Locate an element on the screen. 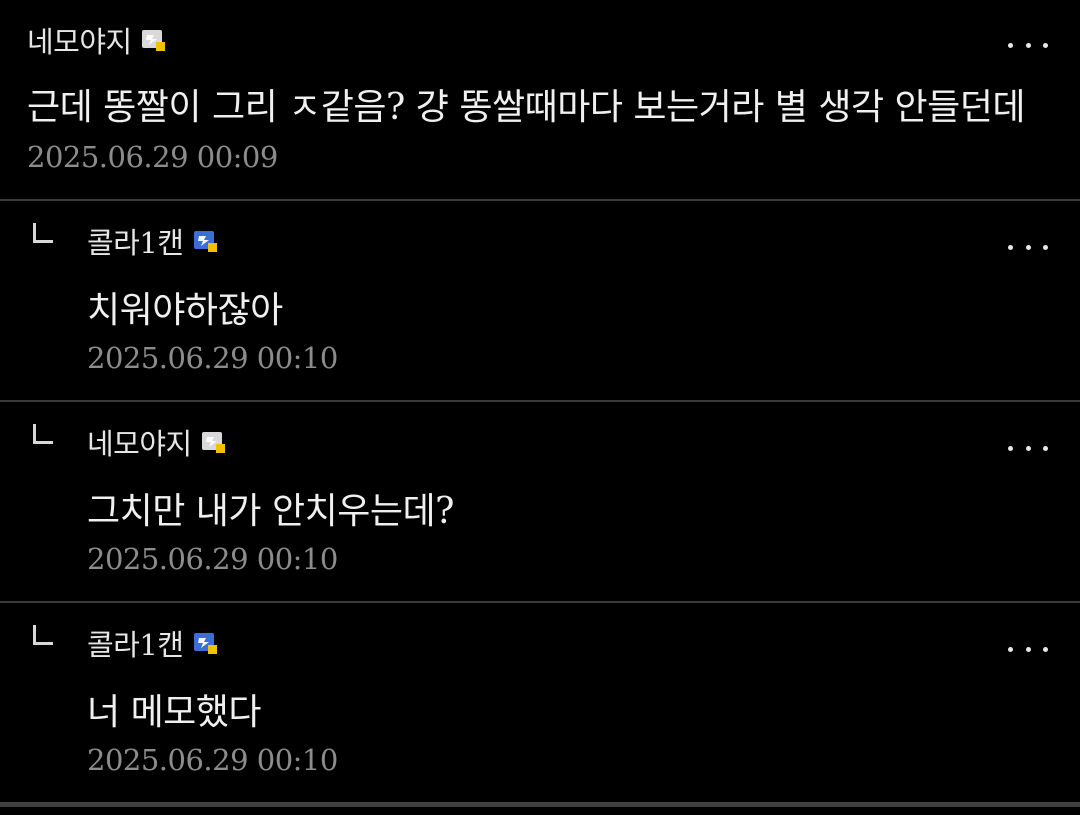 This screenshot has width=1080, height=815. comment-text: 너 메모했다 is located at coordinates (174, 712).